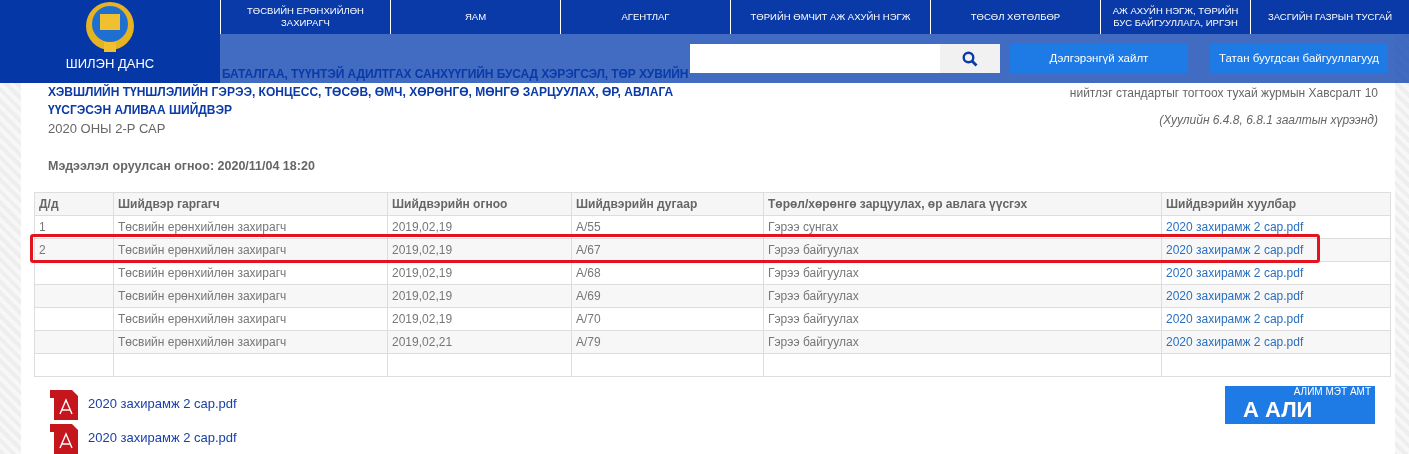 The height and width of the screenshot is (454, 1409). What do you see at coordinates (181, 165) in the screenshot?
I see `update-date: Мэдээлэл оруулсан огноо: 2020/11/04 18:20` at bounding box center [181, 165].